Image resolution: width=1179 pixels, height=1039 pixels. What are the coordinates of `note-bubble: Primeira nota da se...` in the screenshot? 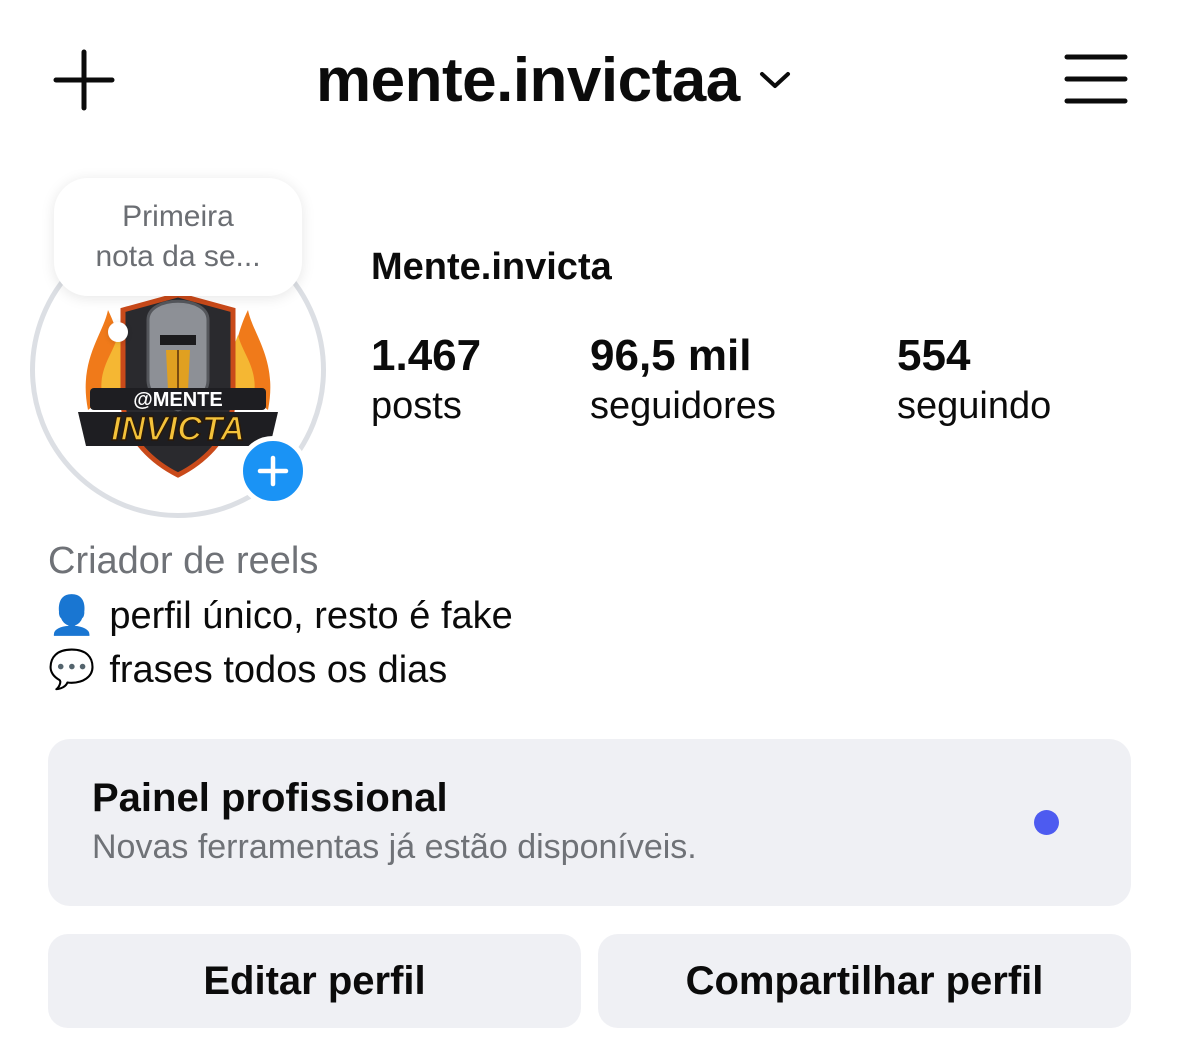 It's located at (178, 237).